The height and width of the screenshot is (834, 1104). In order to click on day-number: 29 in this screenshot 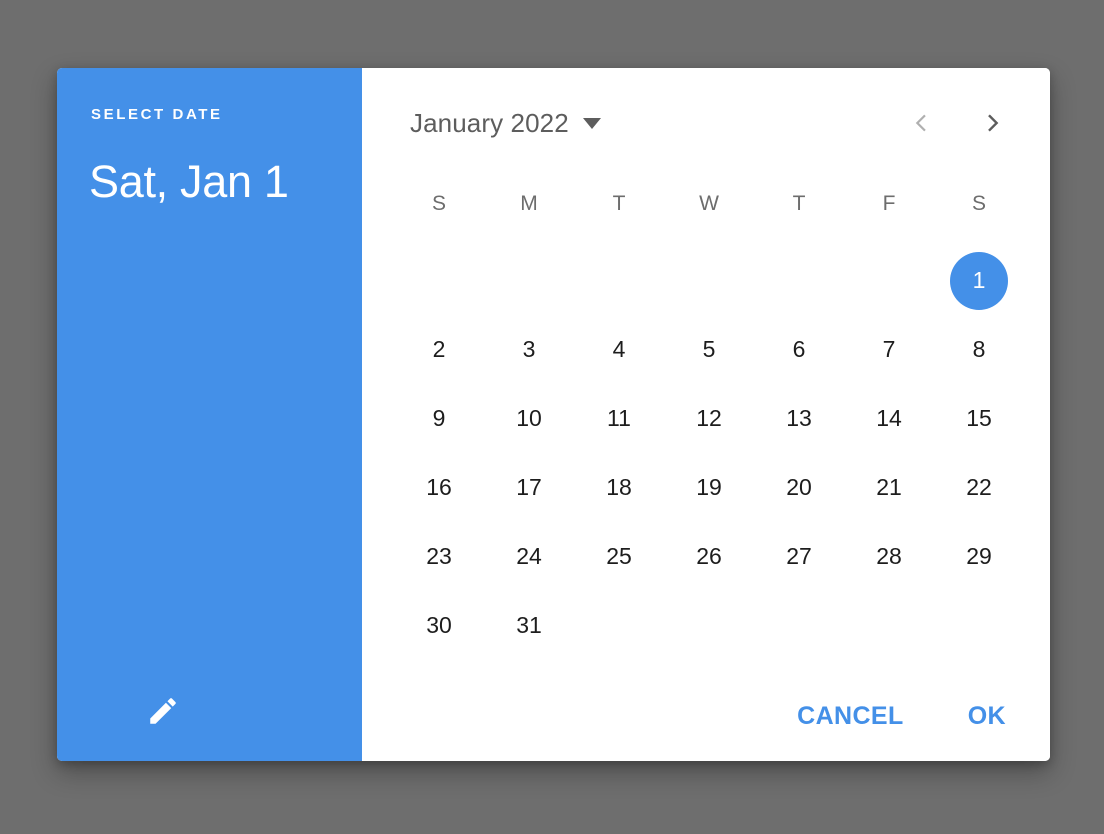, I will do `click(979, 557)`.